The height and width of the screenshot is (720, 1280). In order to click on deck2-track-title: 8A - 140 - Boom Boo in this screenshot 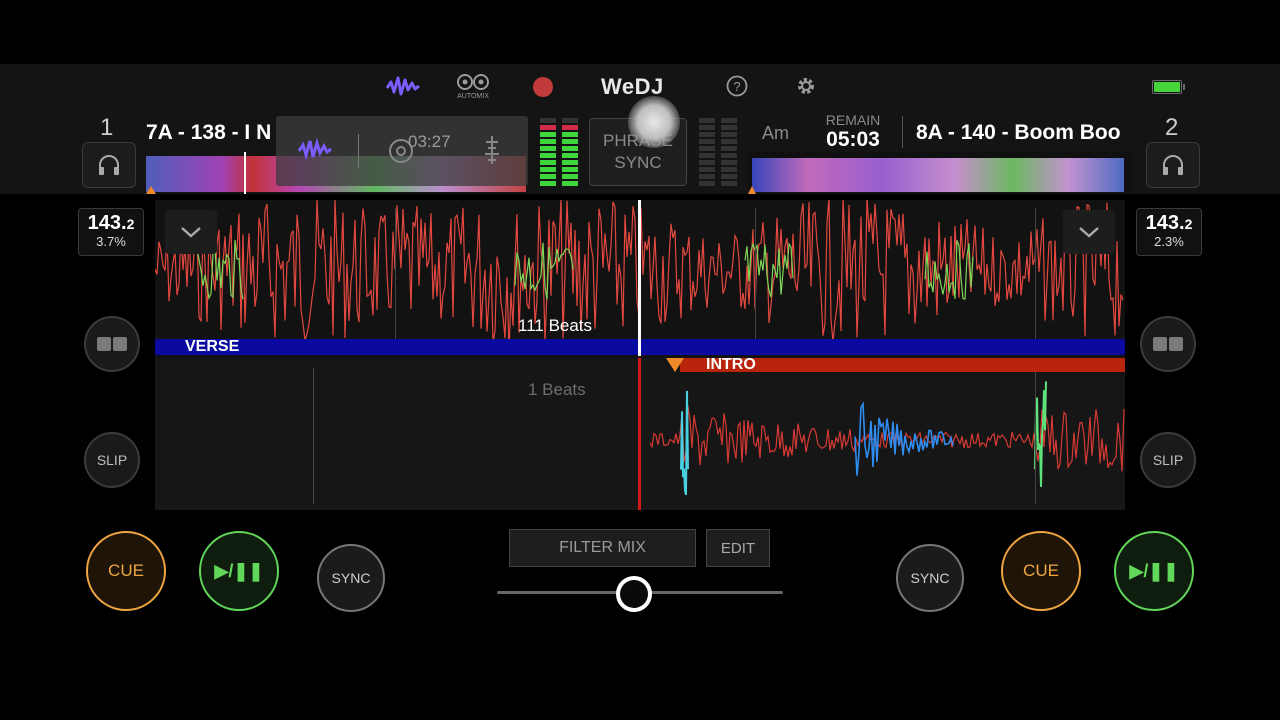, I will do `click(1018, 132)`.